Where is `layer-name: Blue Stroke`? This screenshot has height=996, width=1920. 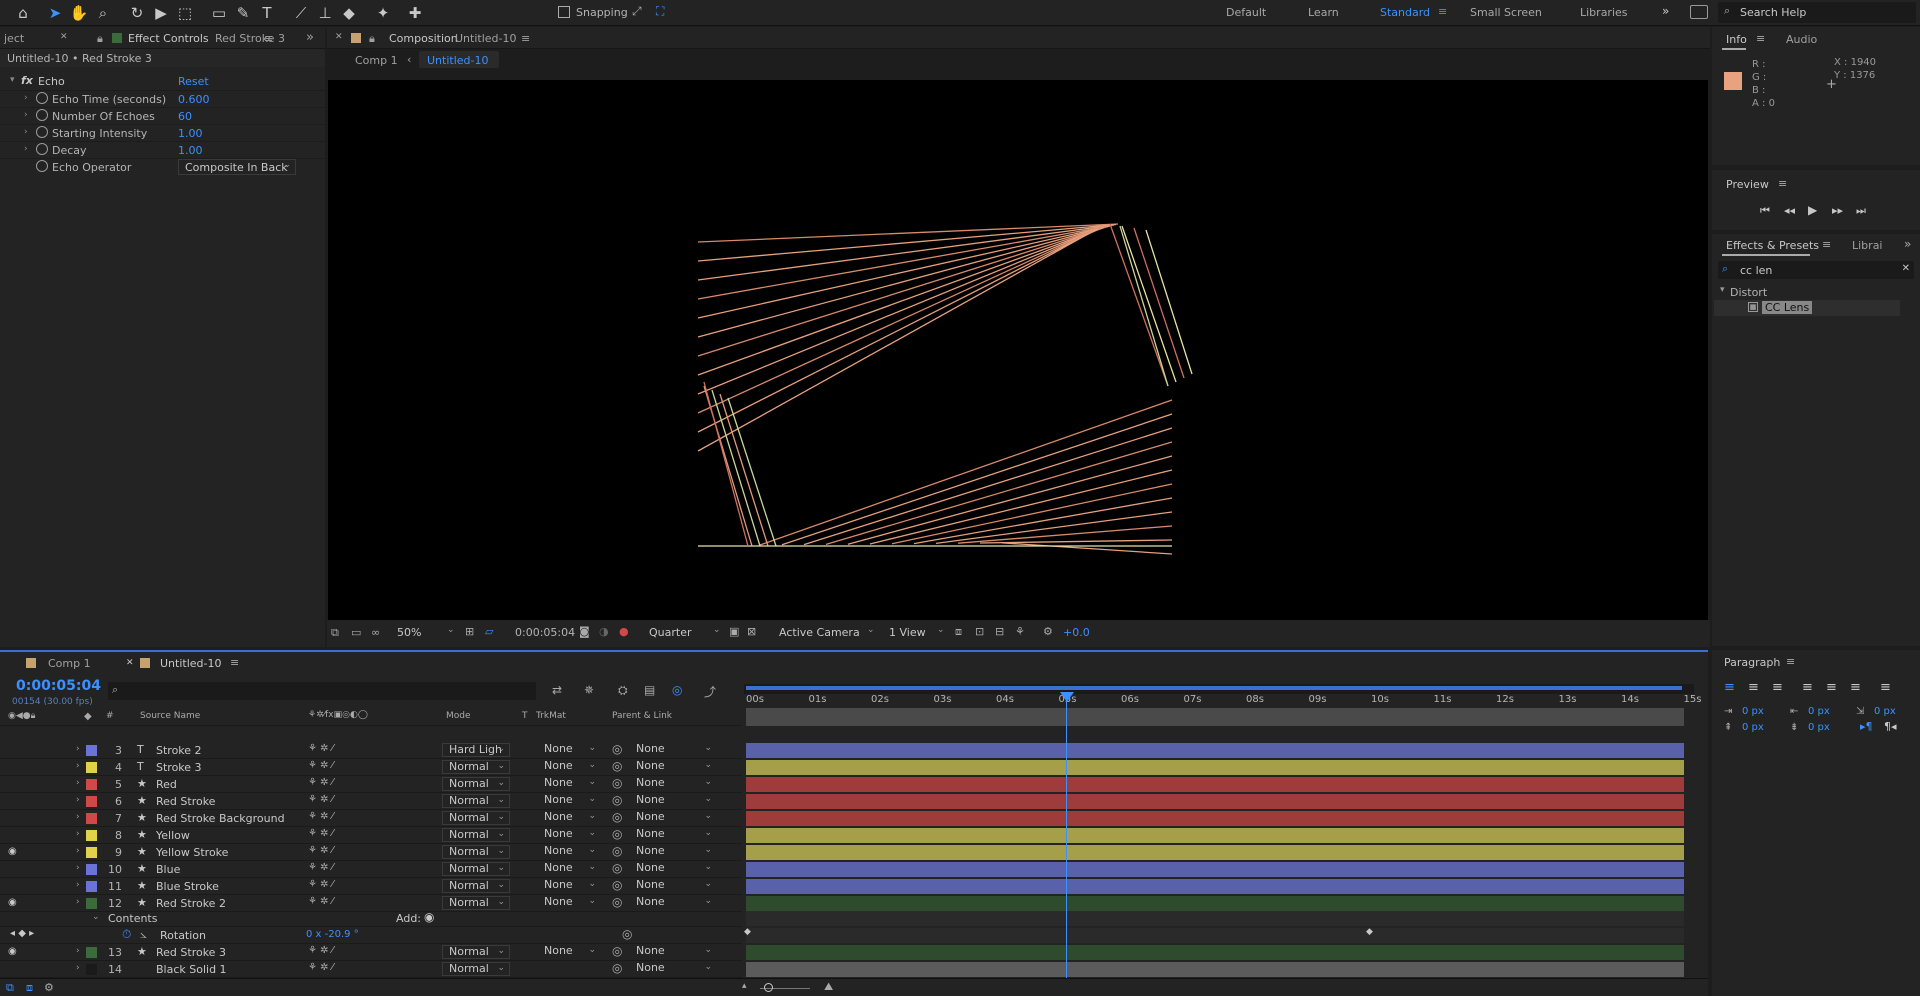
layer-name: Blue Stroke is located at coordinates (187, 886).